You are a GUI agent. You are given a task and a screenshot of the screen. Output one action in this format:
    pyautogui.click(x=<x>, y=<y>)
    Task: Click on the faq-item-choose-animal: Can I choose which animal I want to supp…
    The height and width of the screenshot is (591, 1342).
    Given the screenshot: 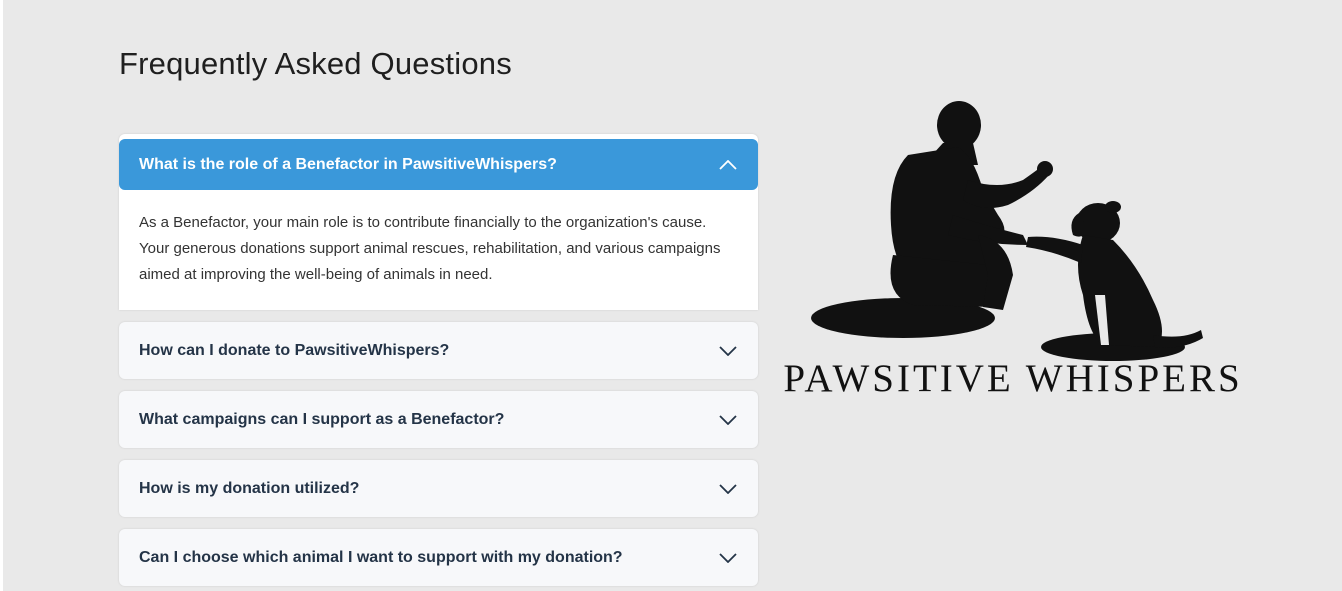 What is the action you would take?
    pyautogui.click(x=438, y=557)
    